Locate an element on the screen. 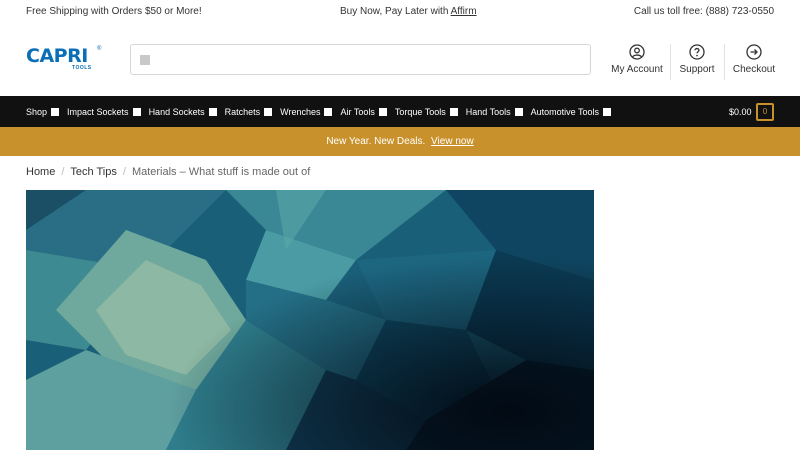 This screenshot has height=450, width=800. nav-item-shop: Shop is located at coordinates (43, 111).